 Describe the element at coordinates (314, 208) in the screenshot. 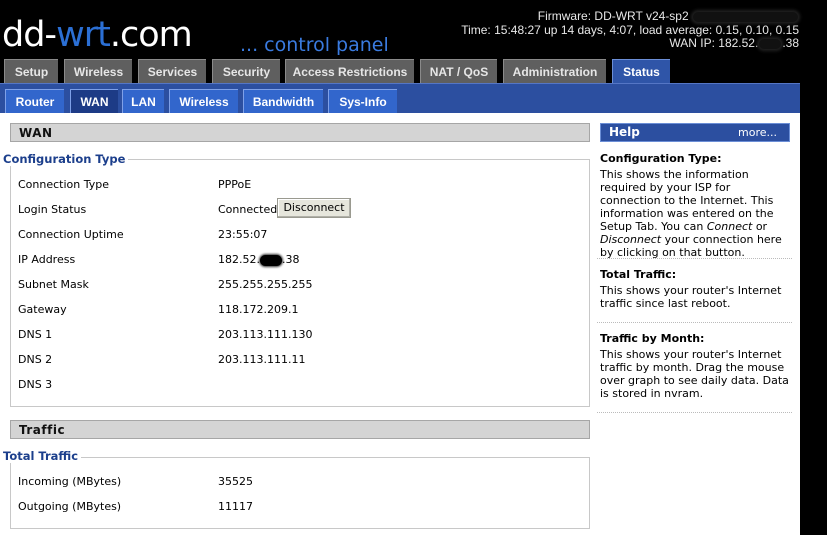

I see `disconnect-button: Disconnect` at that location.